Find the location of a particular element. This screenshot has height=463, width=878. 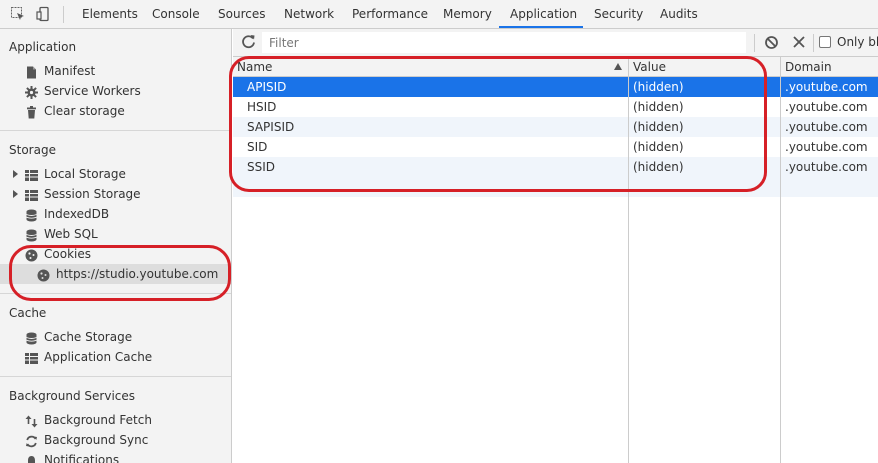

refresh-icon is located at coordinates (248, 41).